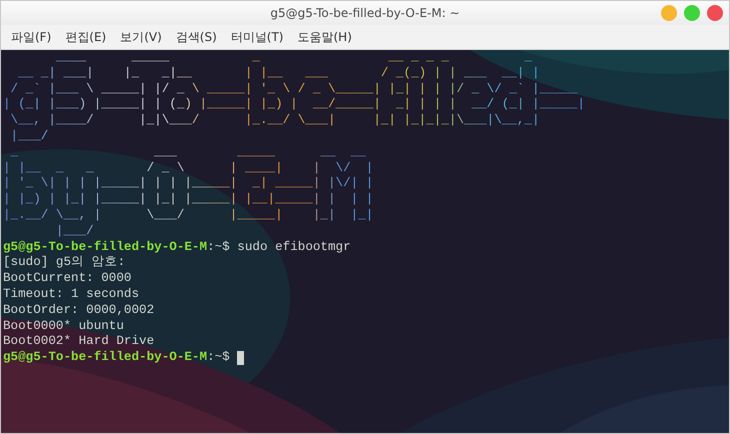 Image resolution: width=730 pixels, height=434 pixels. Describe the element at coordinates (86, 37) in the screenshot. I see `menu-item: 편집(E)` at that location.